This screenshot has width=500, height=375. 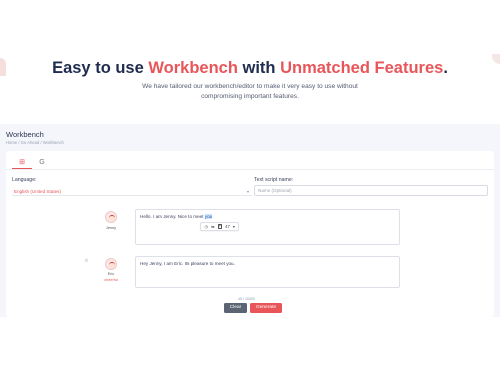 What do you see at coordinates (371, 190) in the screenshot?
I see `script-name-input: Name (Optional)` at bounding box center [371, 190].